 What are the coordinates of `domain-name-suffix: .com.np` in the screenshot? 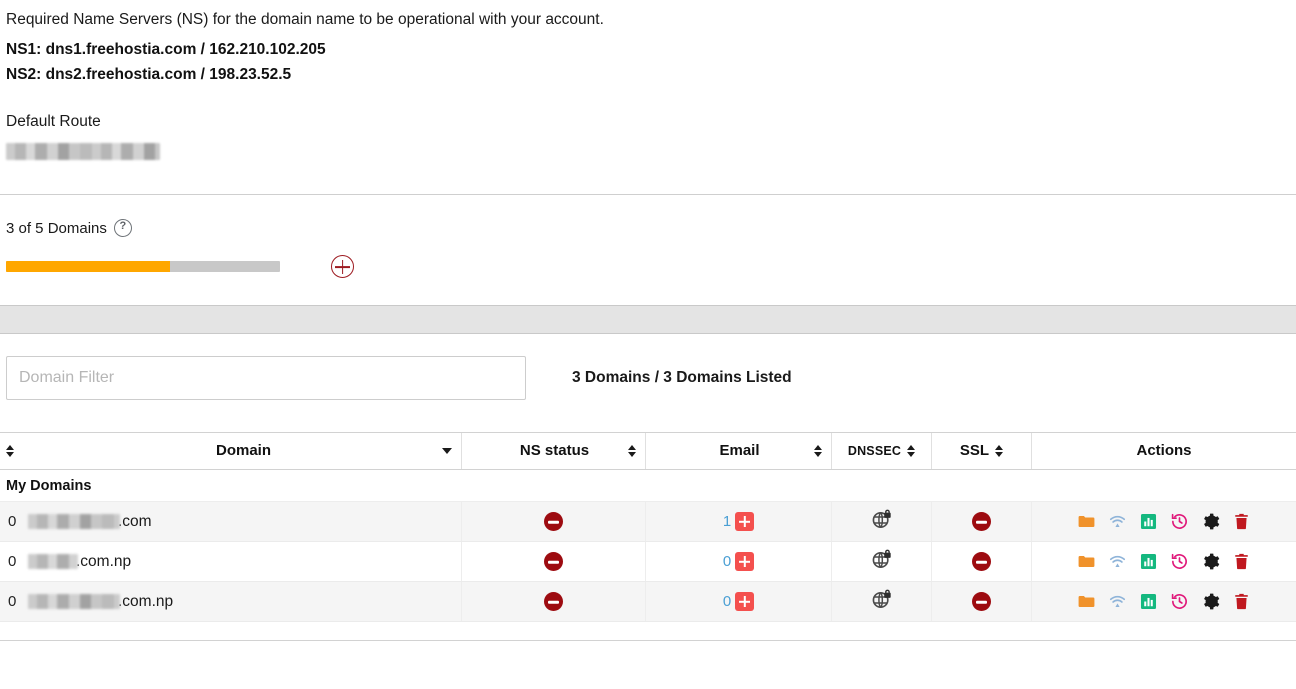 It's located at (146, 601).